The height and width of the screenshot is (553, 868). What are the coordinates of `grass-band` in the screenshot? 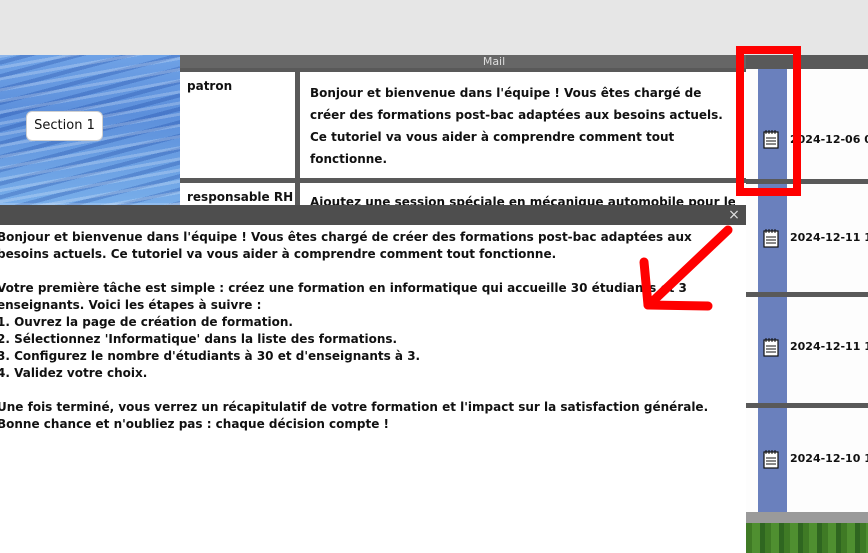 It's located at (807, 538).